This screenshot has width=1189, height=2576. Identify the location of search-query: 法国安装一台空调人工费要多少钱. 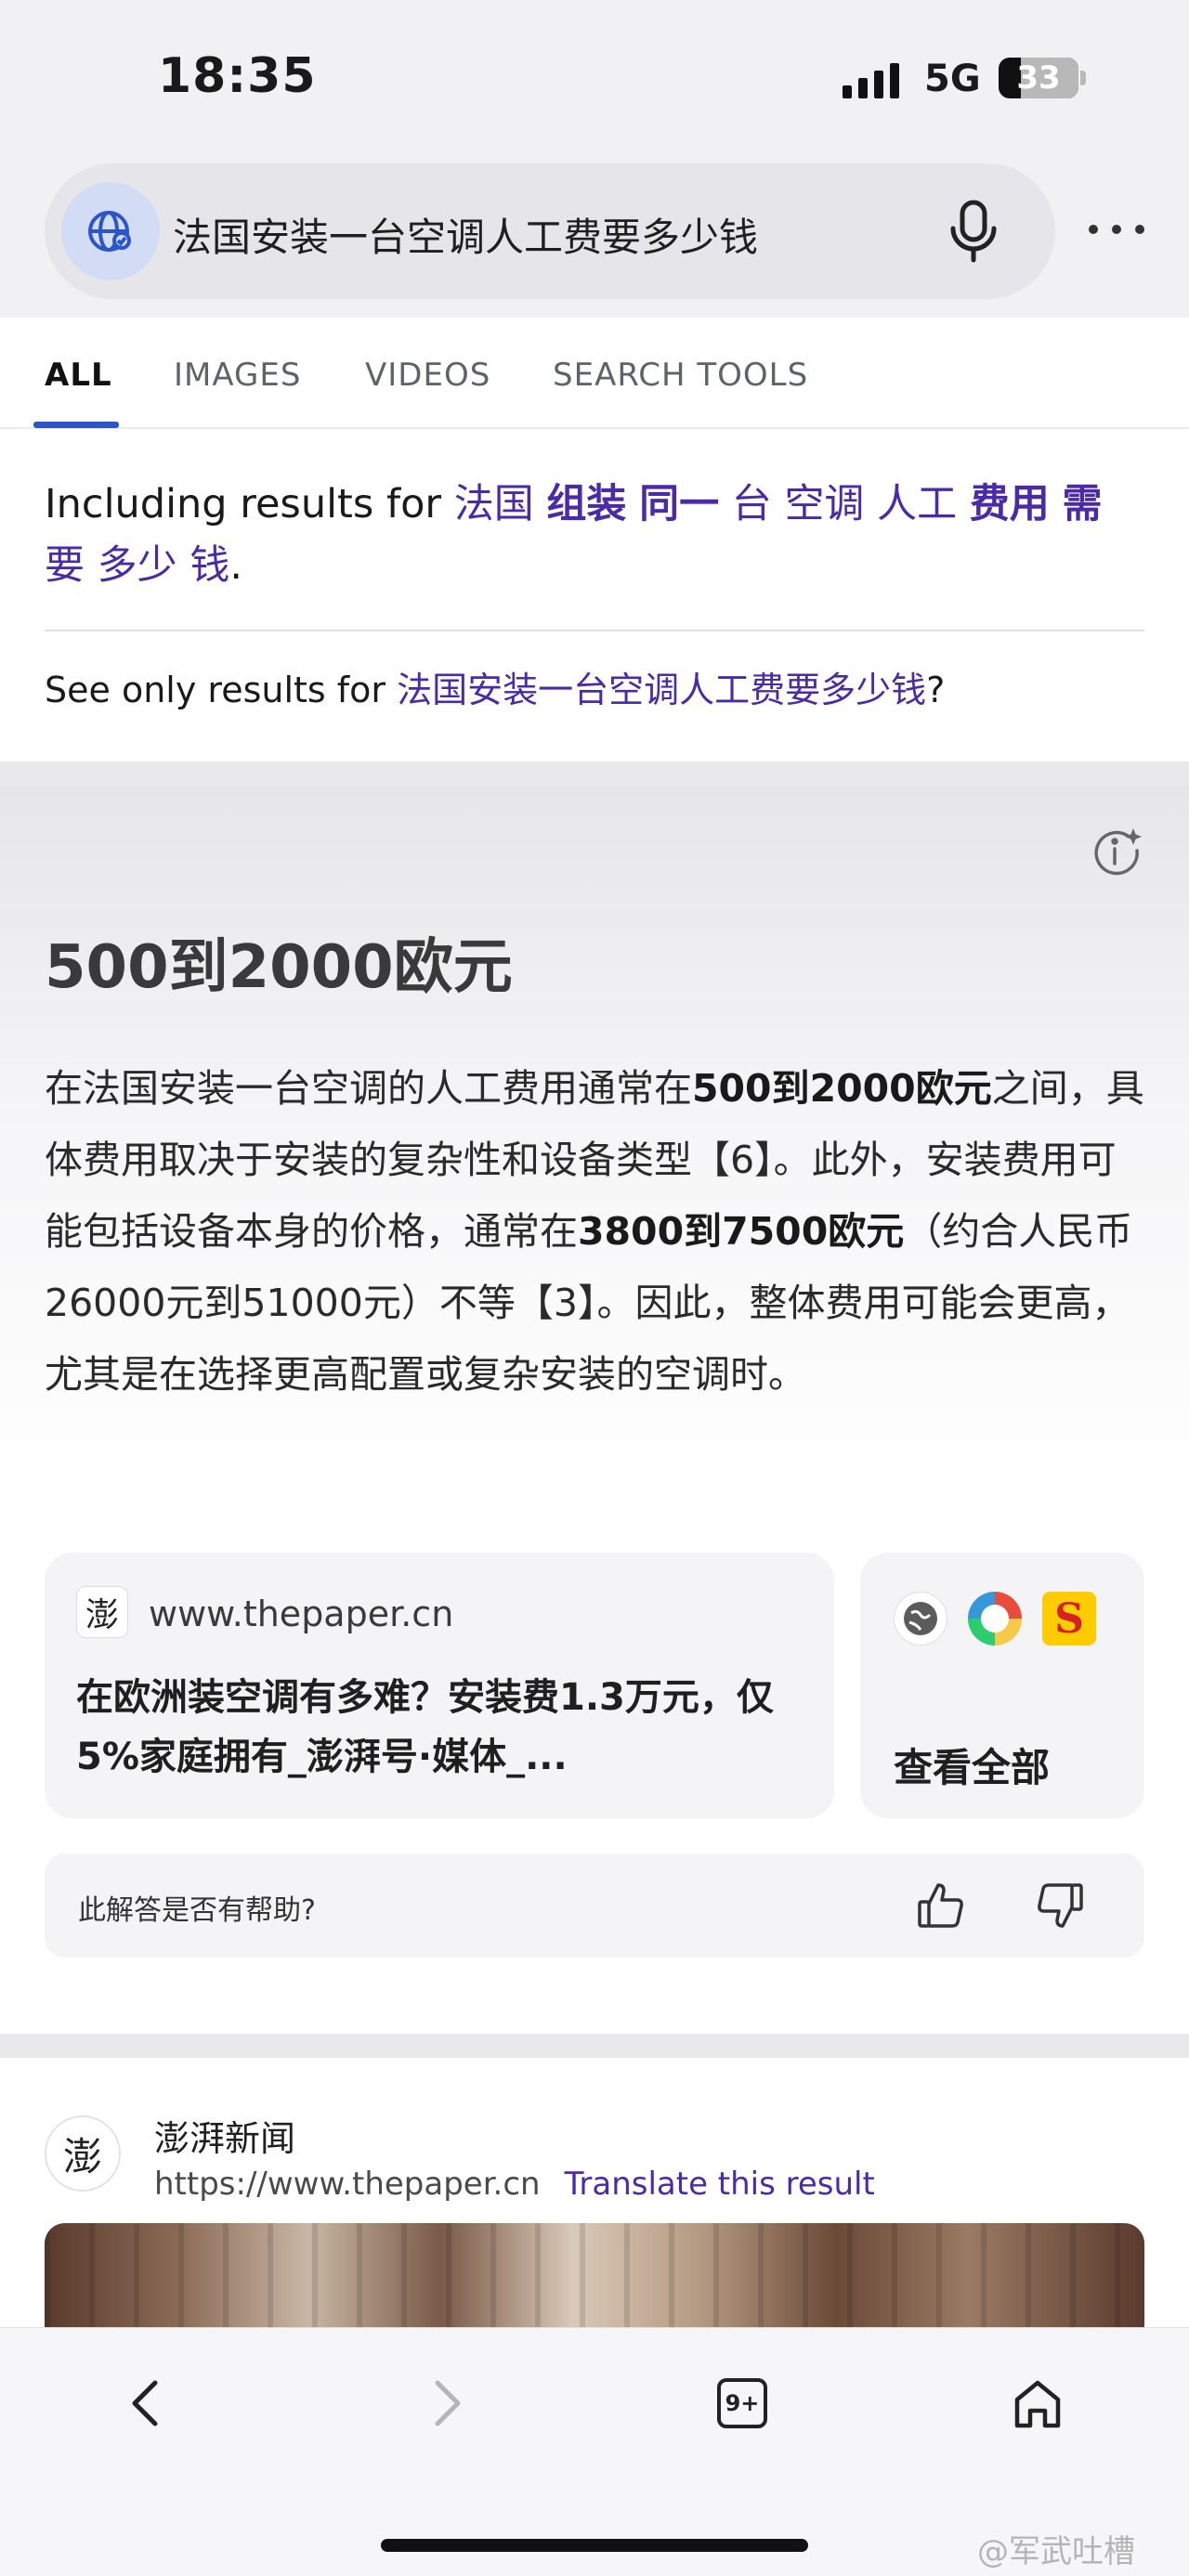
(466, 234).